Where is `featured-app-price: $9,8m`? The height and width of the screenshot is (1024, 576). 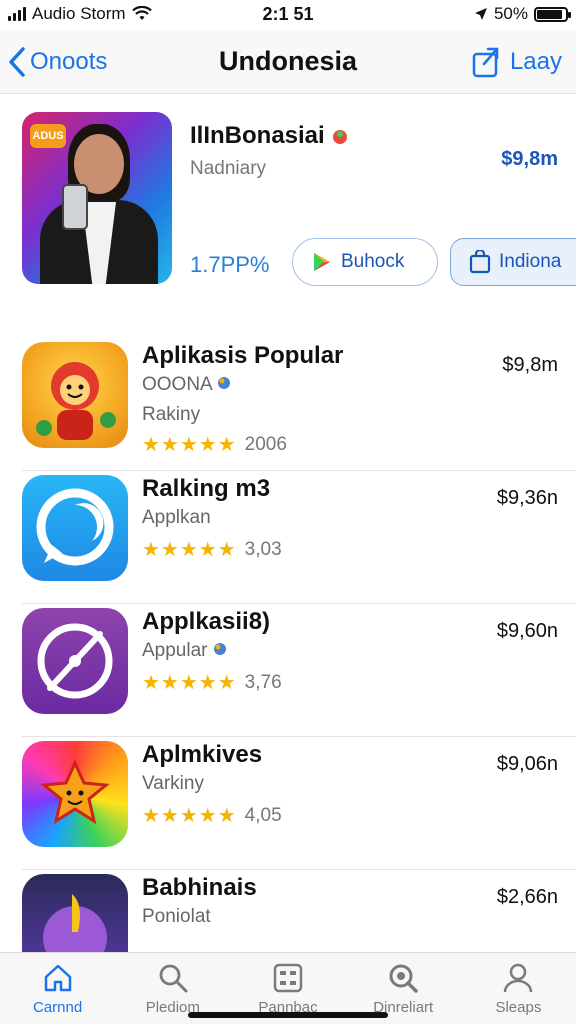 featured-app-price: $9,8m is located at coordinates (529, 159).